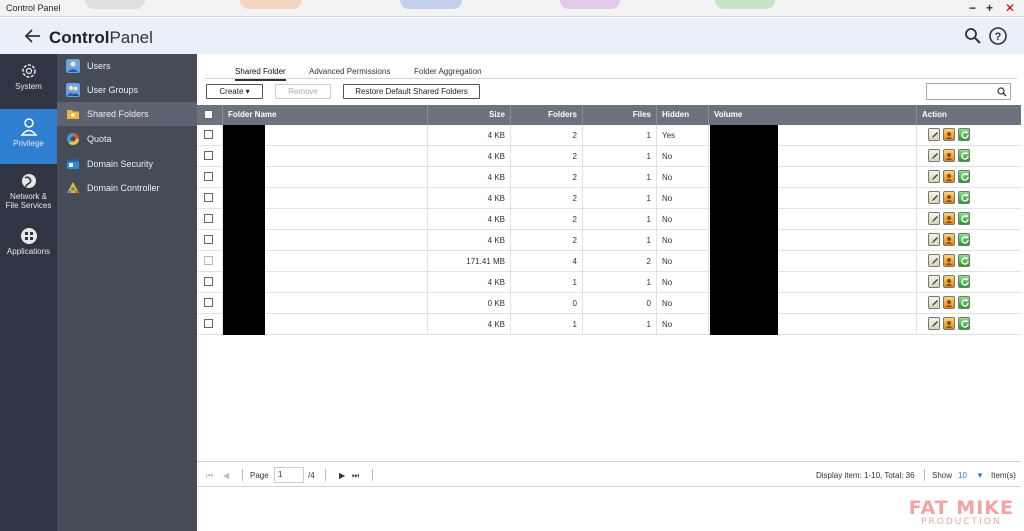 The image size is (1024, 531). Describe the element at coordinates (547, 115) in the screenshot. I see `column-header-folders: Folders` at that location.